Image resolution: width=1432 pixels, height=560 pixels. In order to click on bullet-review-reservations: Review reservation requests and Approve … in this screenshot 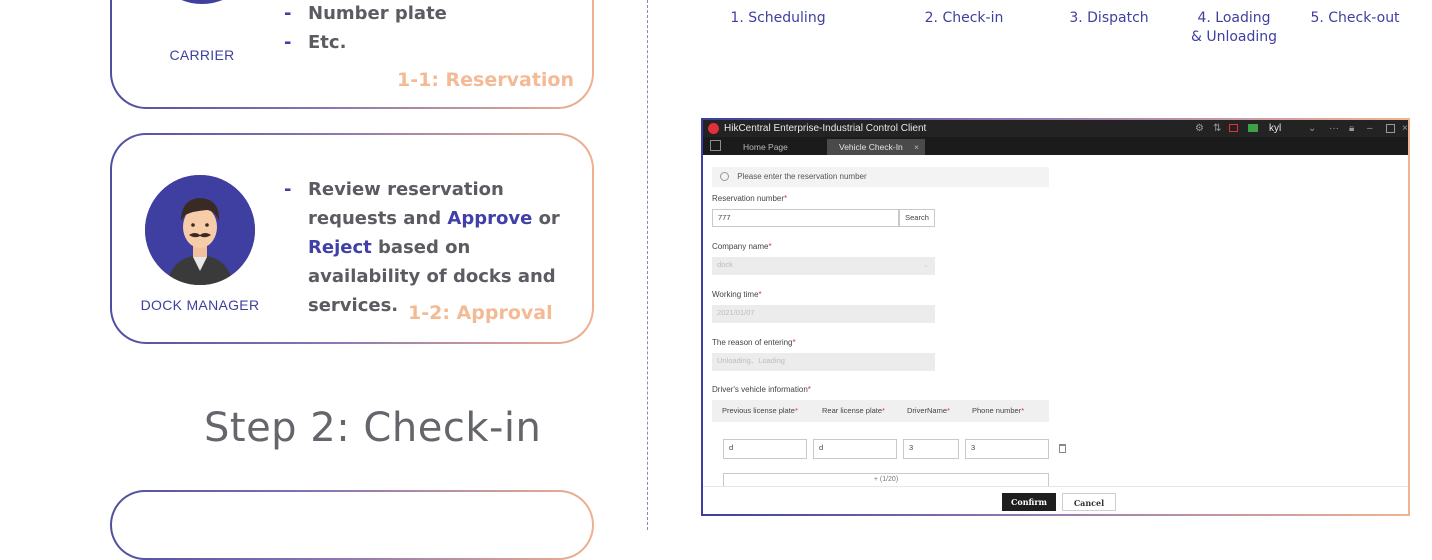, I will do `click(429, 247)`.